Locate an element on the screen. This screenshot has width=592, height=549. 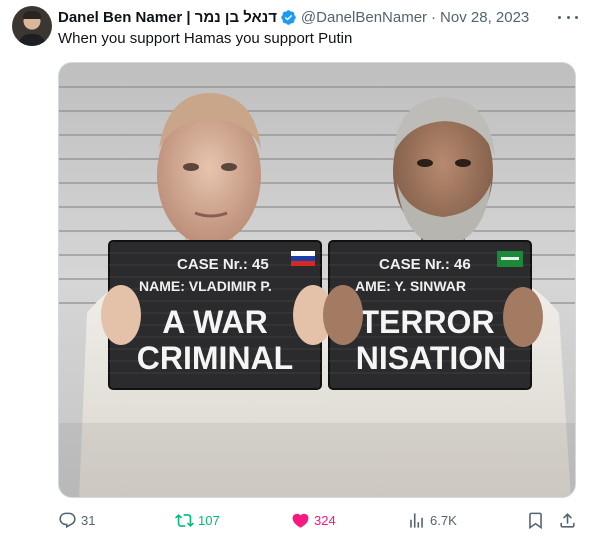
avatar is located at coordinates (32, 26).